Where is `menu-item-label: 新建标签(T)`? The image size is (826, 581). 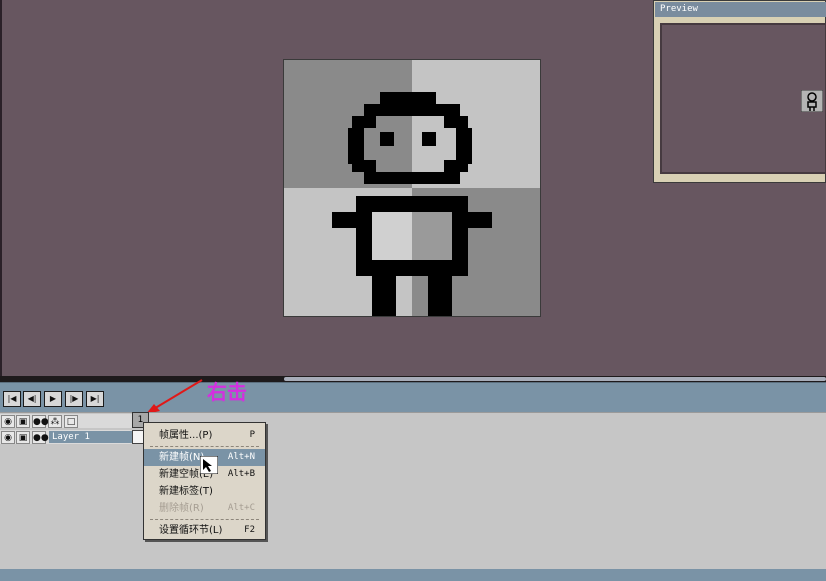
menu-item-label: 新建标签(T) is located at coordinates (186, 491).